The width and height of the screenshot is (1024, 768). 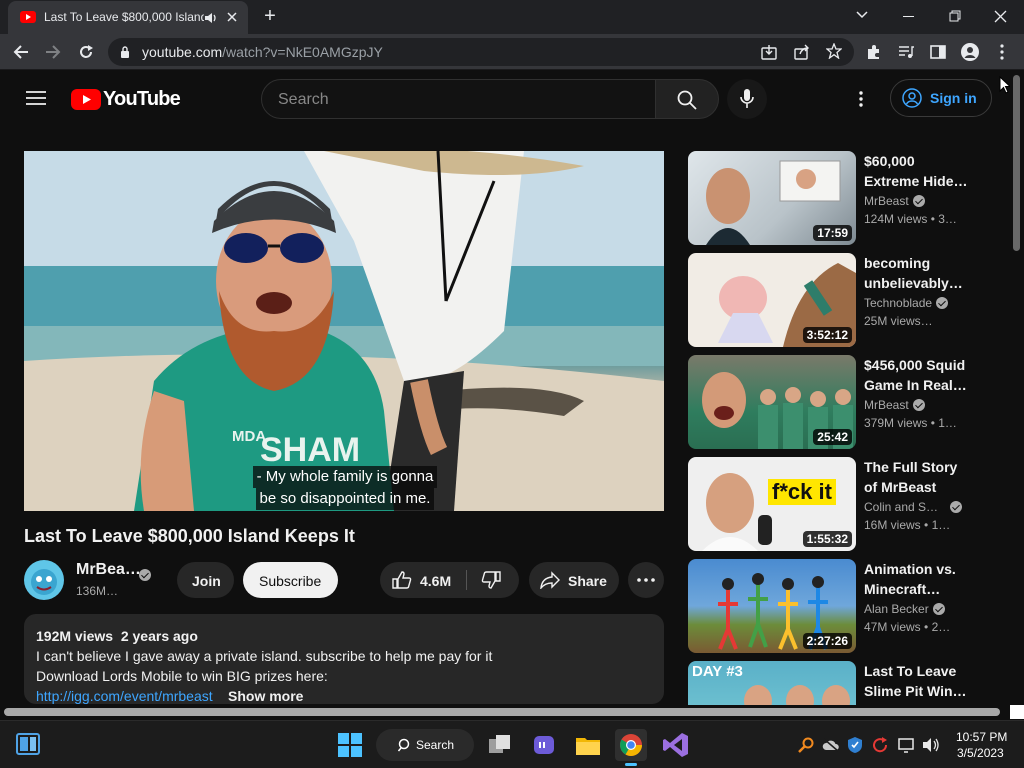 I want to click on search-button, so click(x=687, y=99).